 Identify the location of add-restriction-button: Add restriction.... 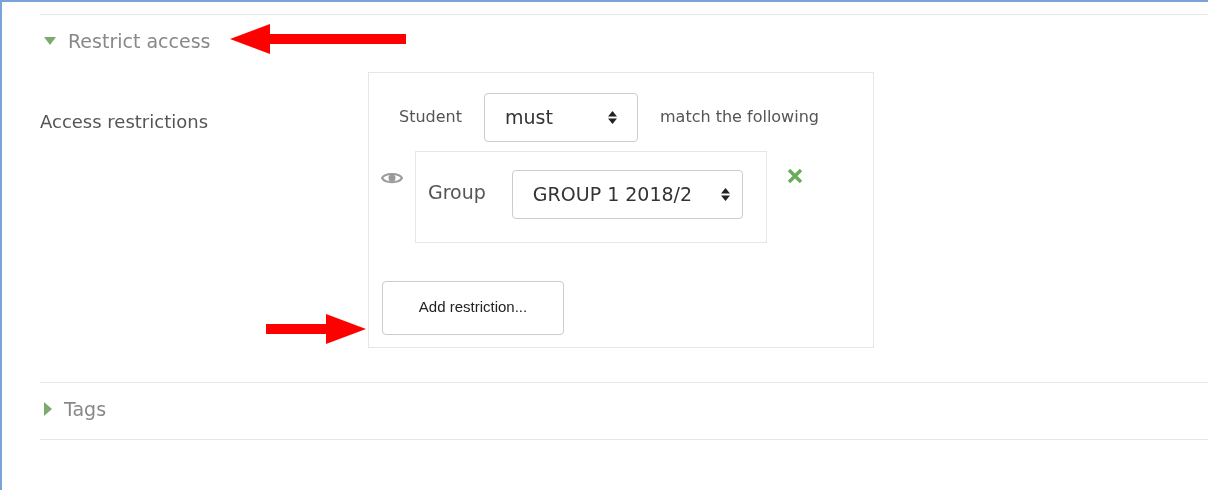
(473, 307).